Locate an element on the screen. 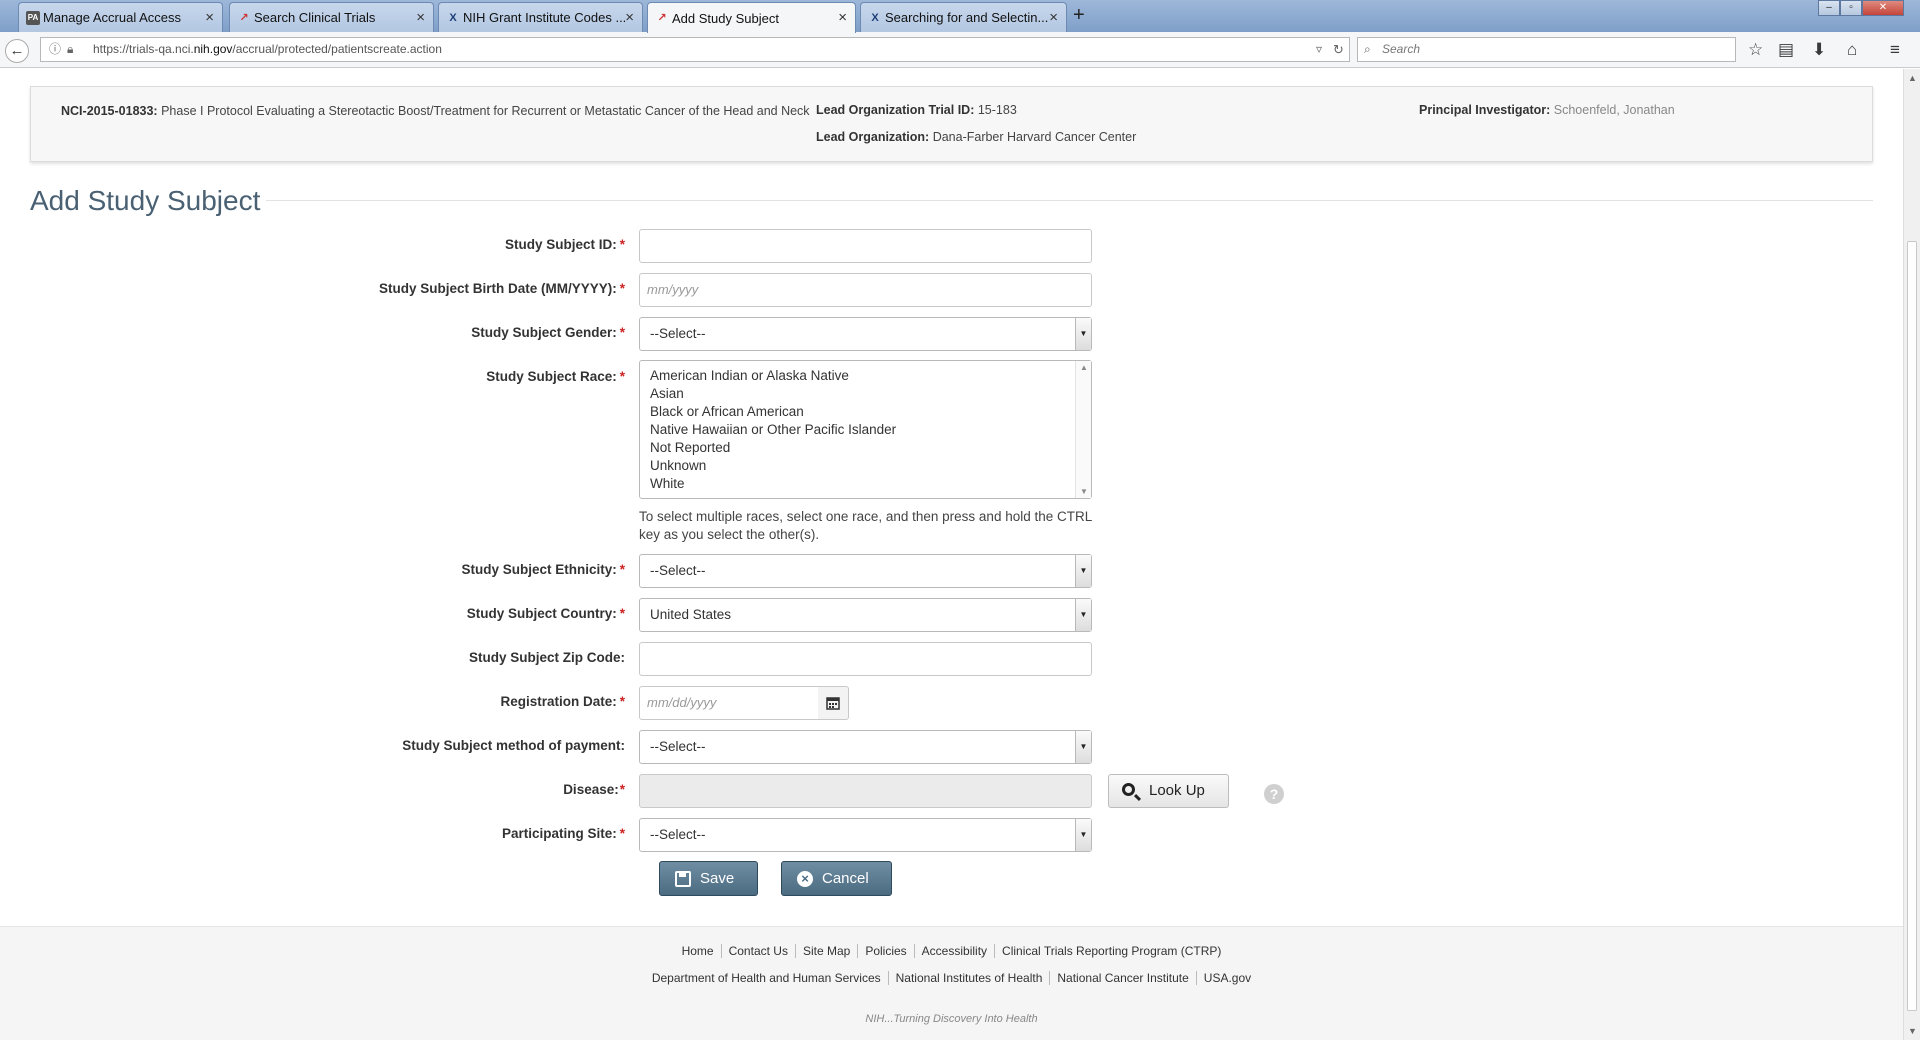  site-identity-icon: ⓘ is located at coordinates (55, 49).